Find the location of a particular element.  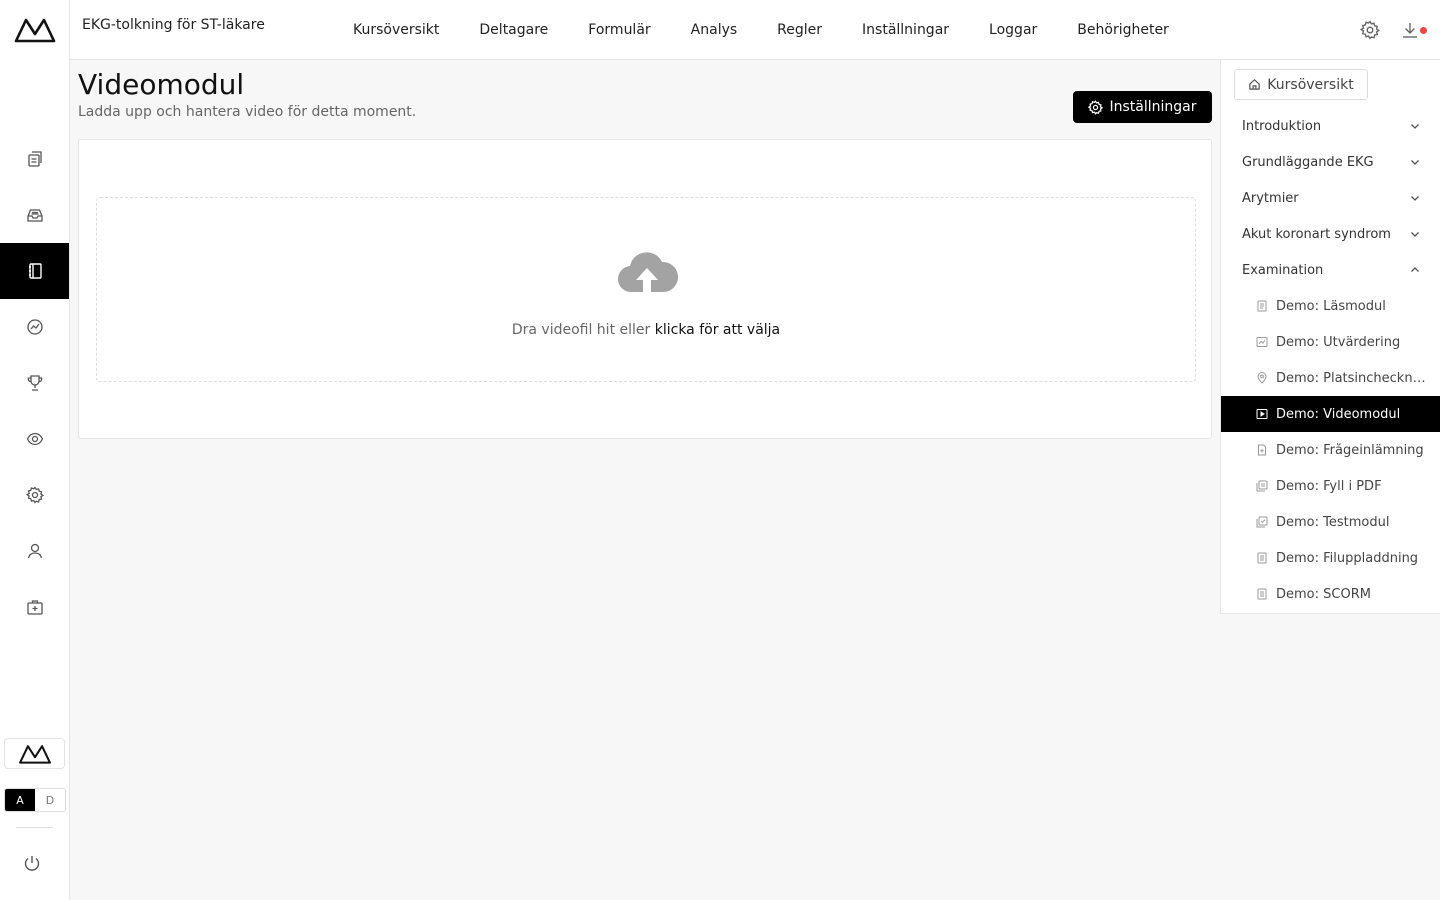

chevron-up-icon is located at coordinates (1415, 269).